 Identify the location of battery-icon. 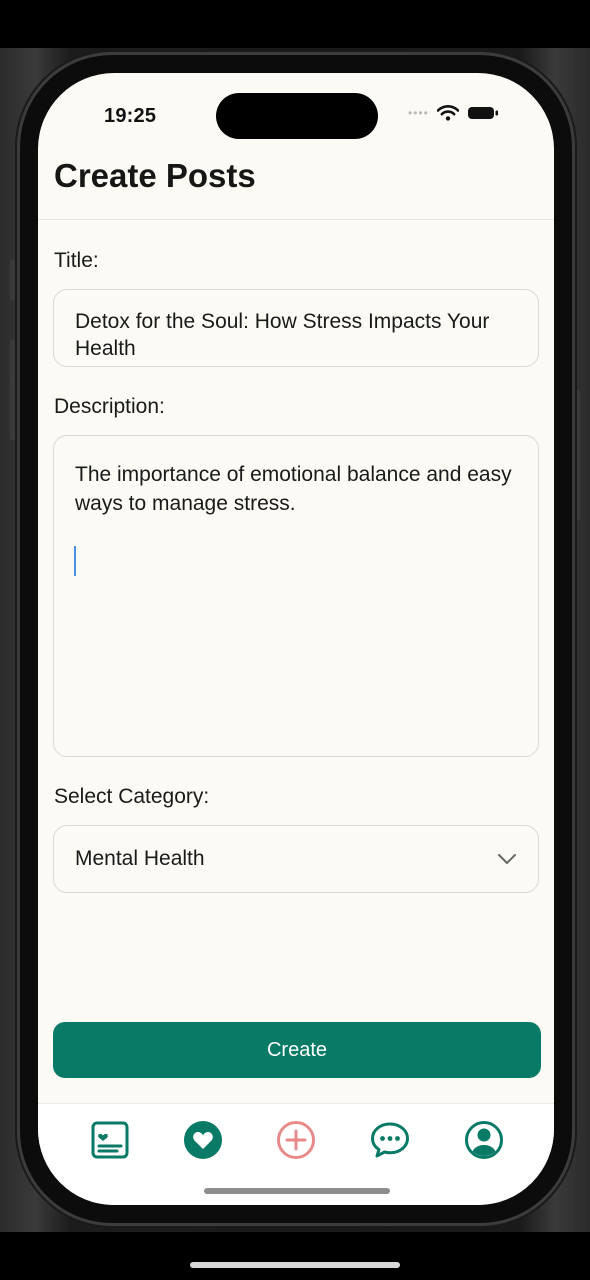
(482, 113).